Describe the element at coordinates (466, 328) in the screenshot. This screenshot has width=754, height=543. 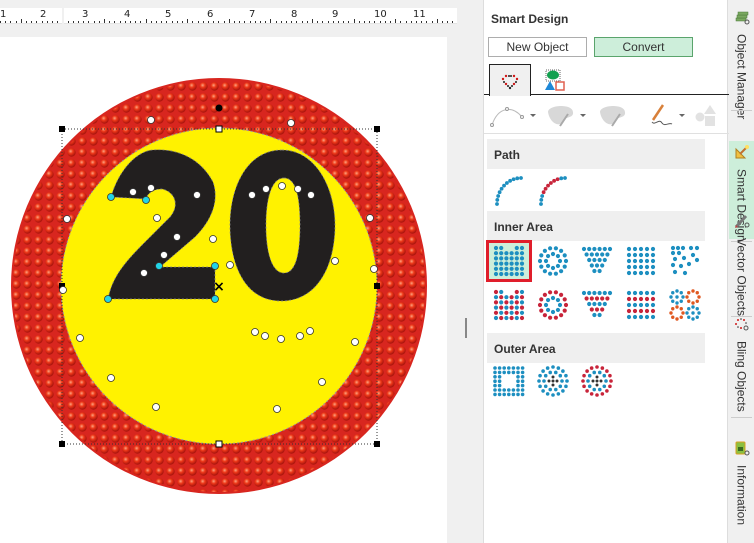
I see `panel-splitter` at that location.